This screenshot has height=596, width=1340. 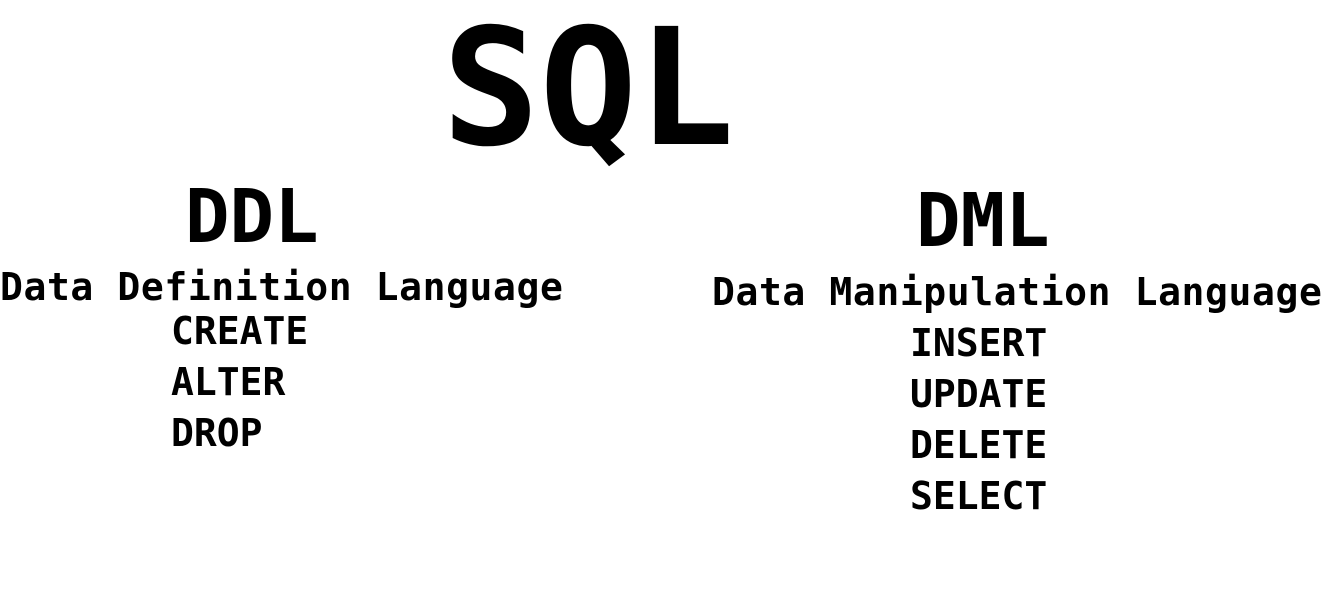 What do you see at coordinates (228, 382) in the screenshot?
I see `ddl-command-alter: ALTER` at bounding box center [228, 382].